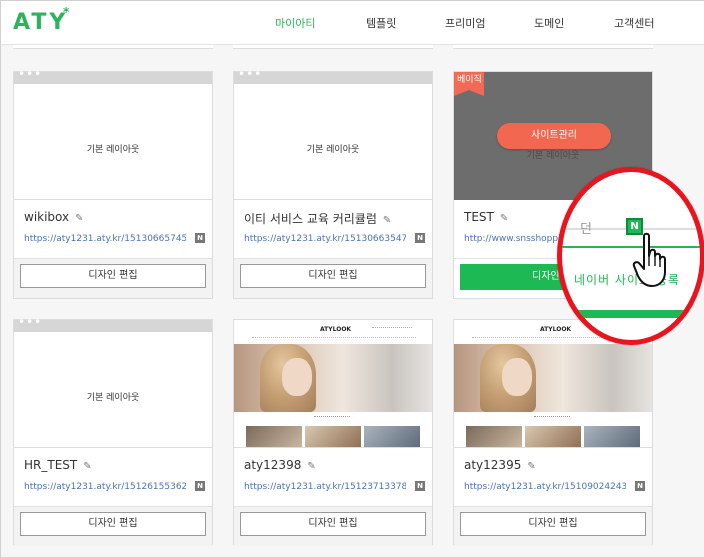 Image resolution: width=704 pixels, height=557 pixels. I want to click on site-title: aty12398 ✎, so click(280, 465).